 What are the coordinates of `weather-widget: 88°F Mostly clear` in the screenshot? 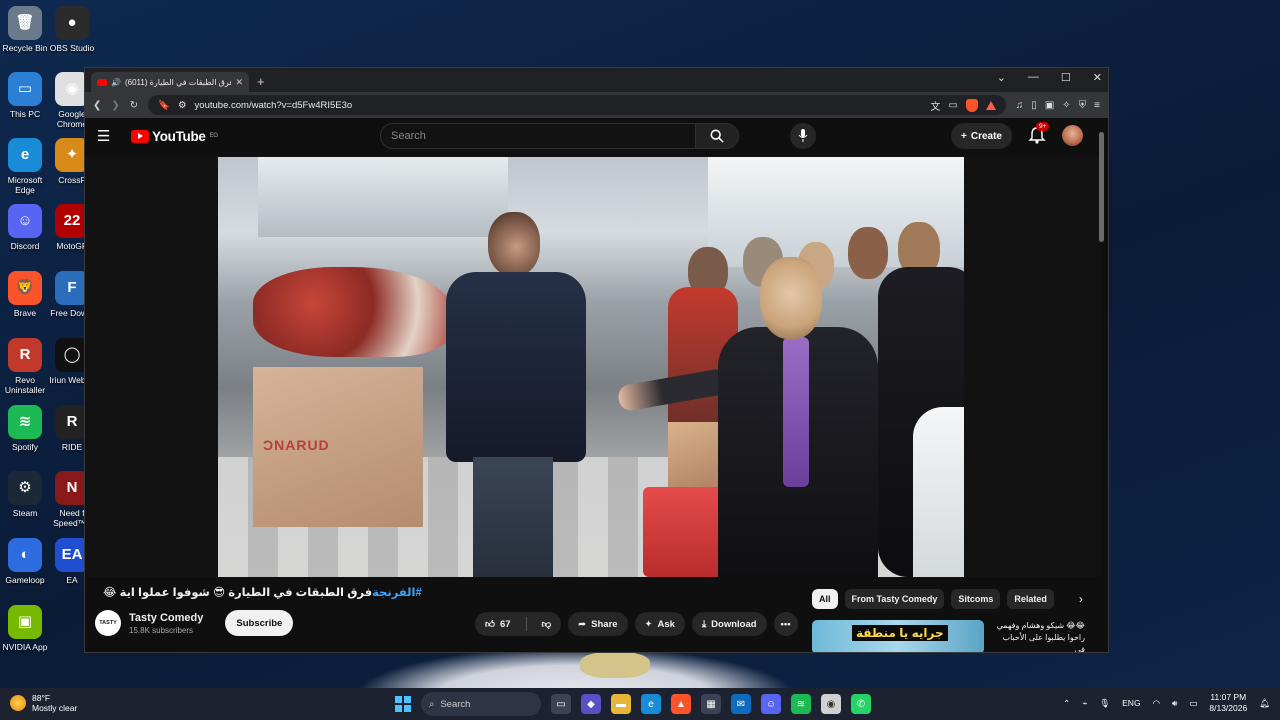 It's located at (43, 703).